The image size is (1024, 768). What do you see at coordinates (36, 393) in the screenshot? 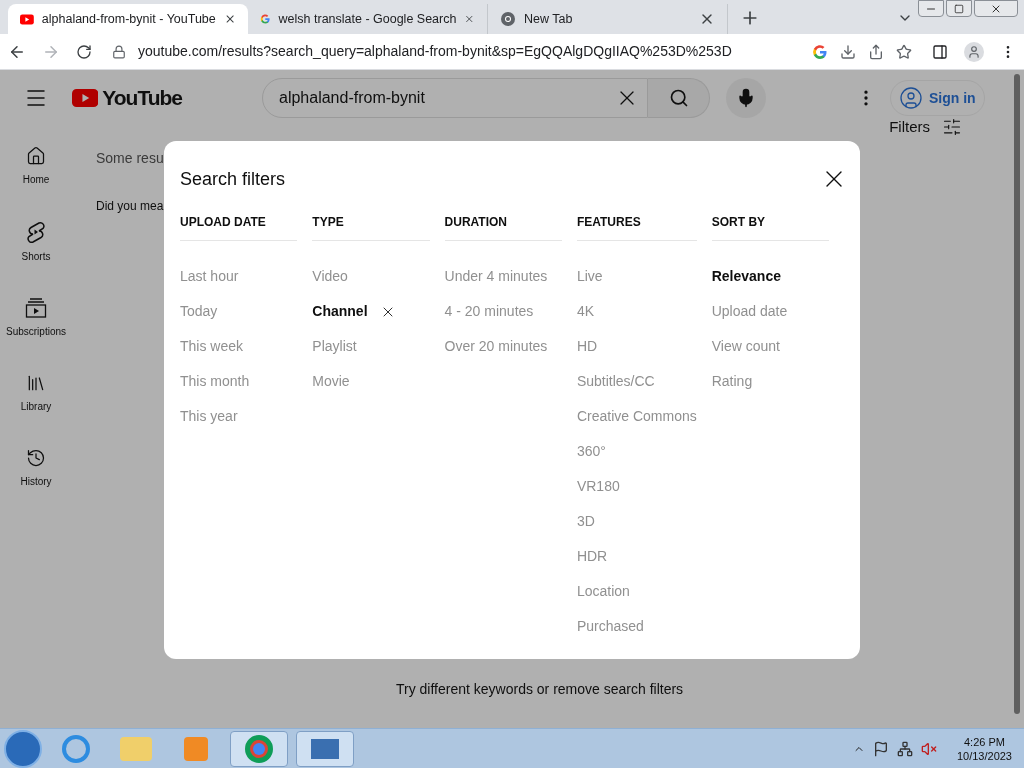
I see `sidebar-item: Library` at bounding box center [36, 393].